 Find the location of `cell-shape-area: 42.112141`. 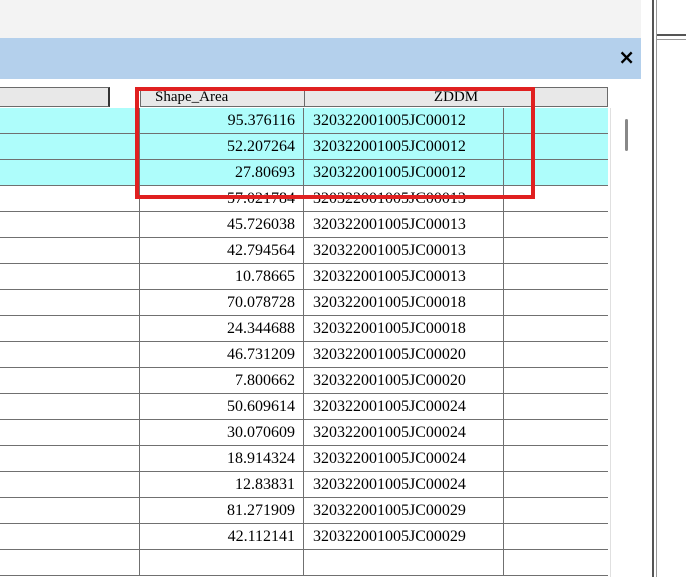

cell-shape-area: 42.112141 is located at coordinates (222, 537).